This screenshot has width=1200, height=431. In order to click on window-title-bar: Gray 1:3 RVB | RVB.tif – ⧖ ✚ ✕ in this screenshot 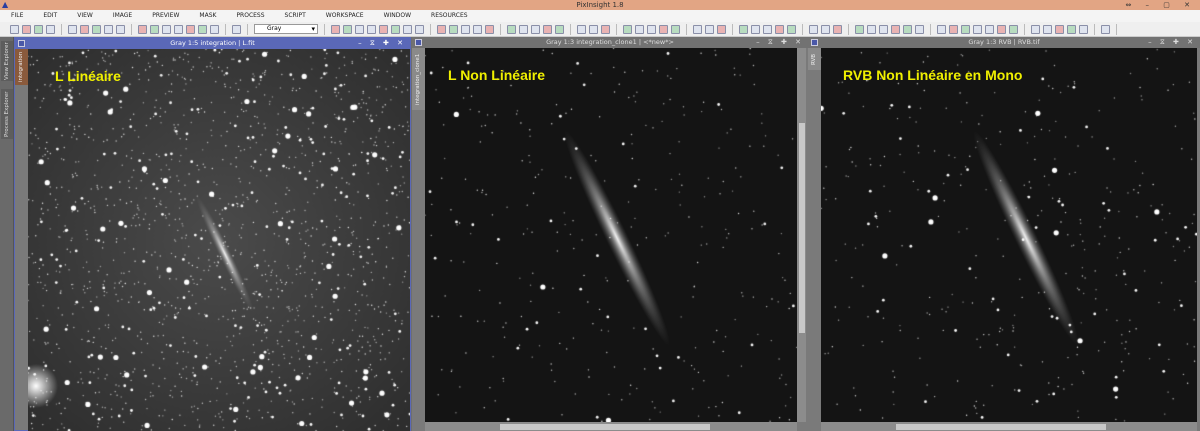, I will do `click(1004, 42)`.